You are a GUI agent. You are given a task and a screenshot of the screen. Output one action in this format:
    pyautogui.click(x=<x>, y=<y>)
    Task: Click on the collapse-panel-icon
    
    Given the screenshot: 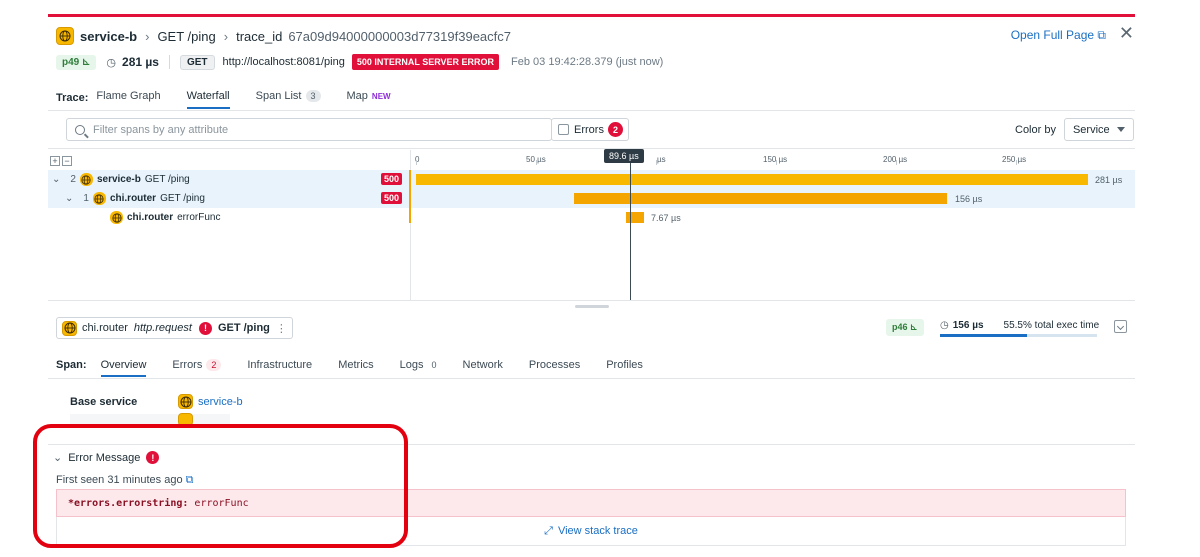 What is the action you would take?
    pyautogui.click(x=1120, y=326)
    